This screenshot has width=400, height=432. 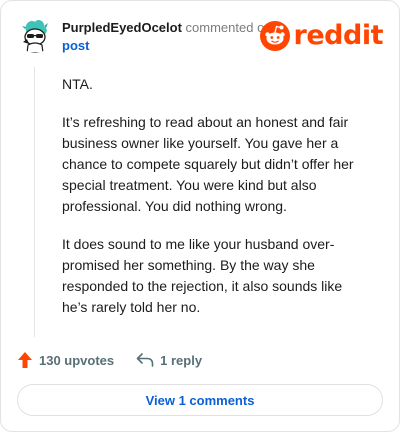 I want to click on reddit-logo: reddit, so click(x=321, y=35).